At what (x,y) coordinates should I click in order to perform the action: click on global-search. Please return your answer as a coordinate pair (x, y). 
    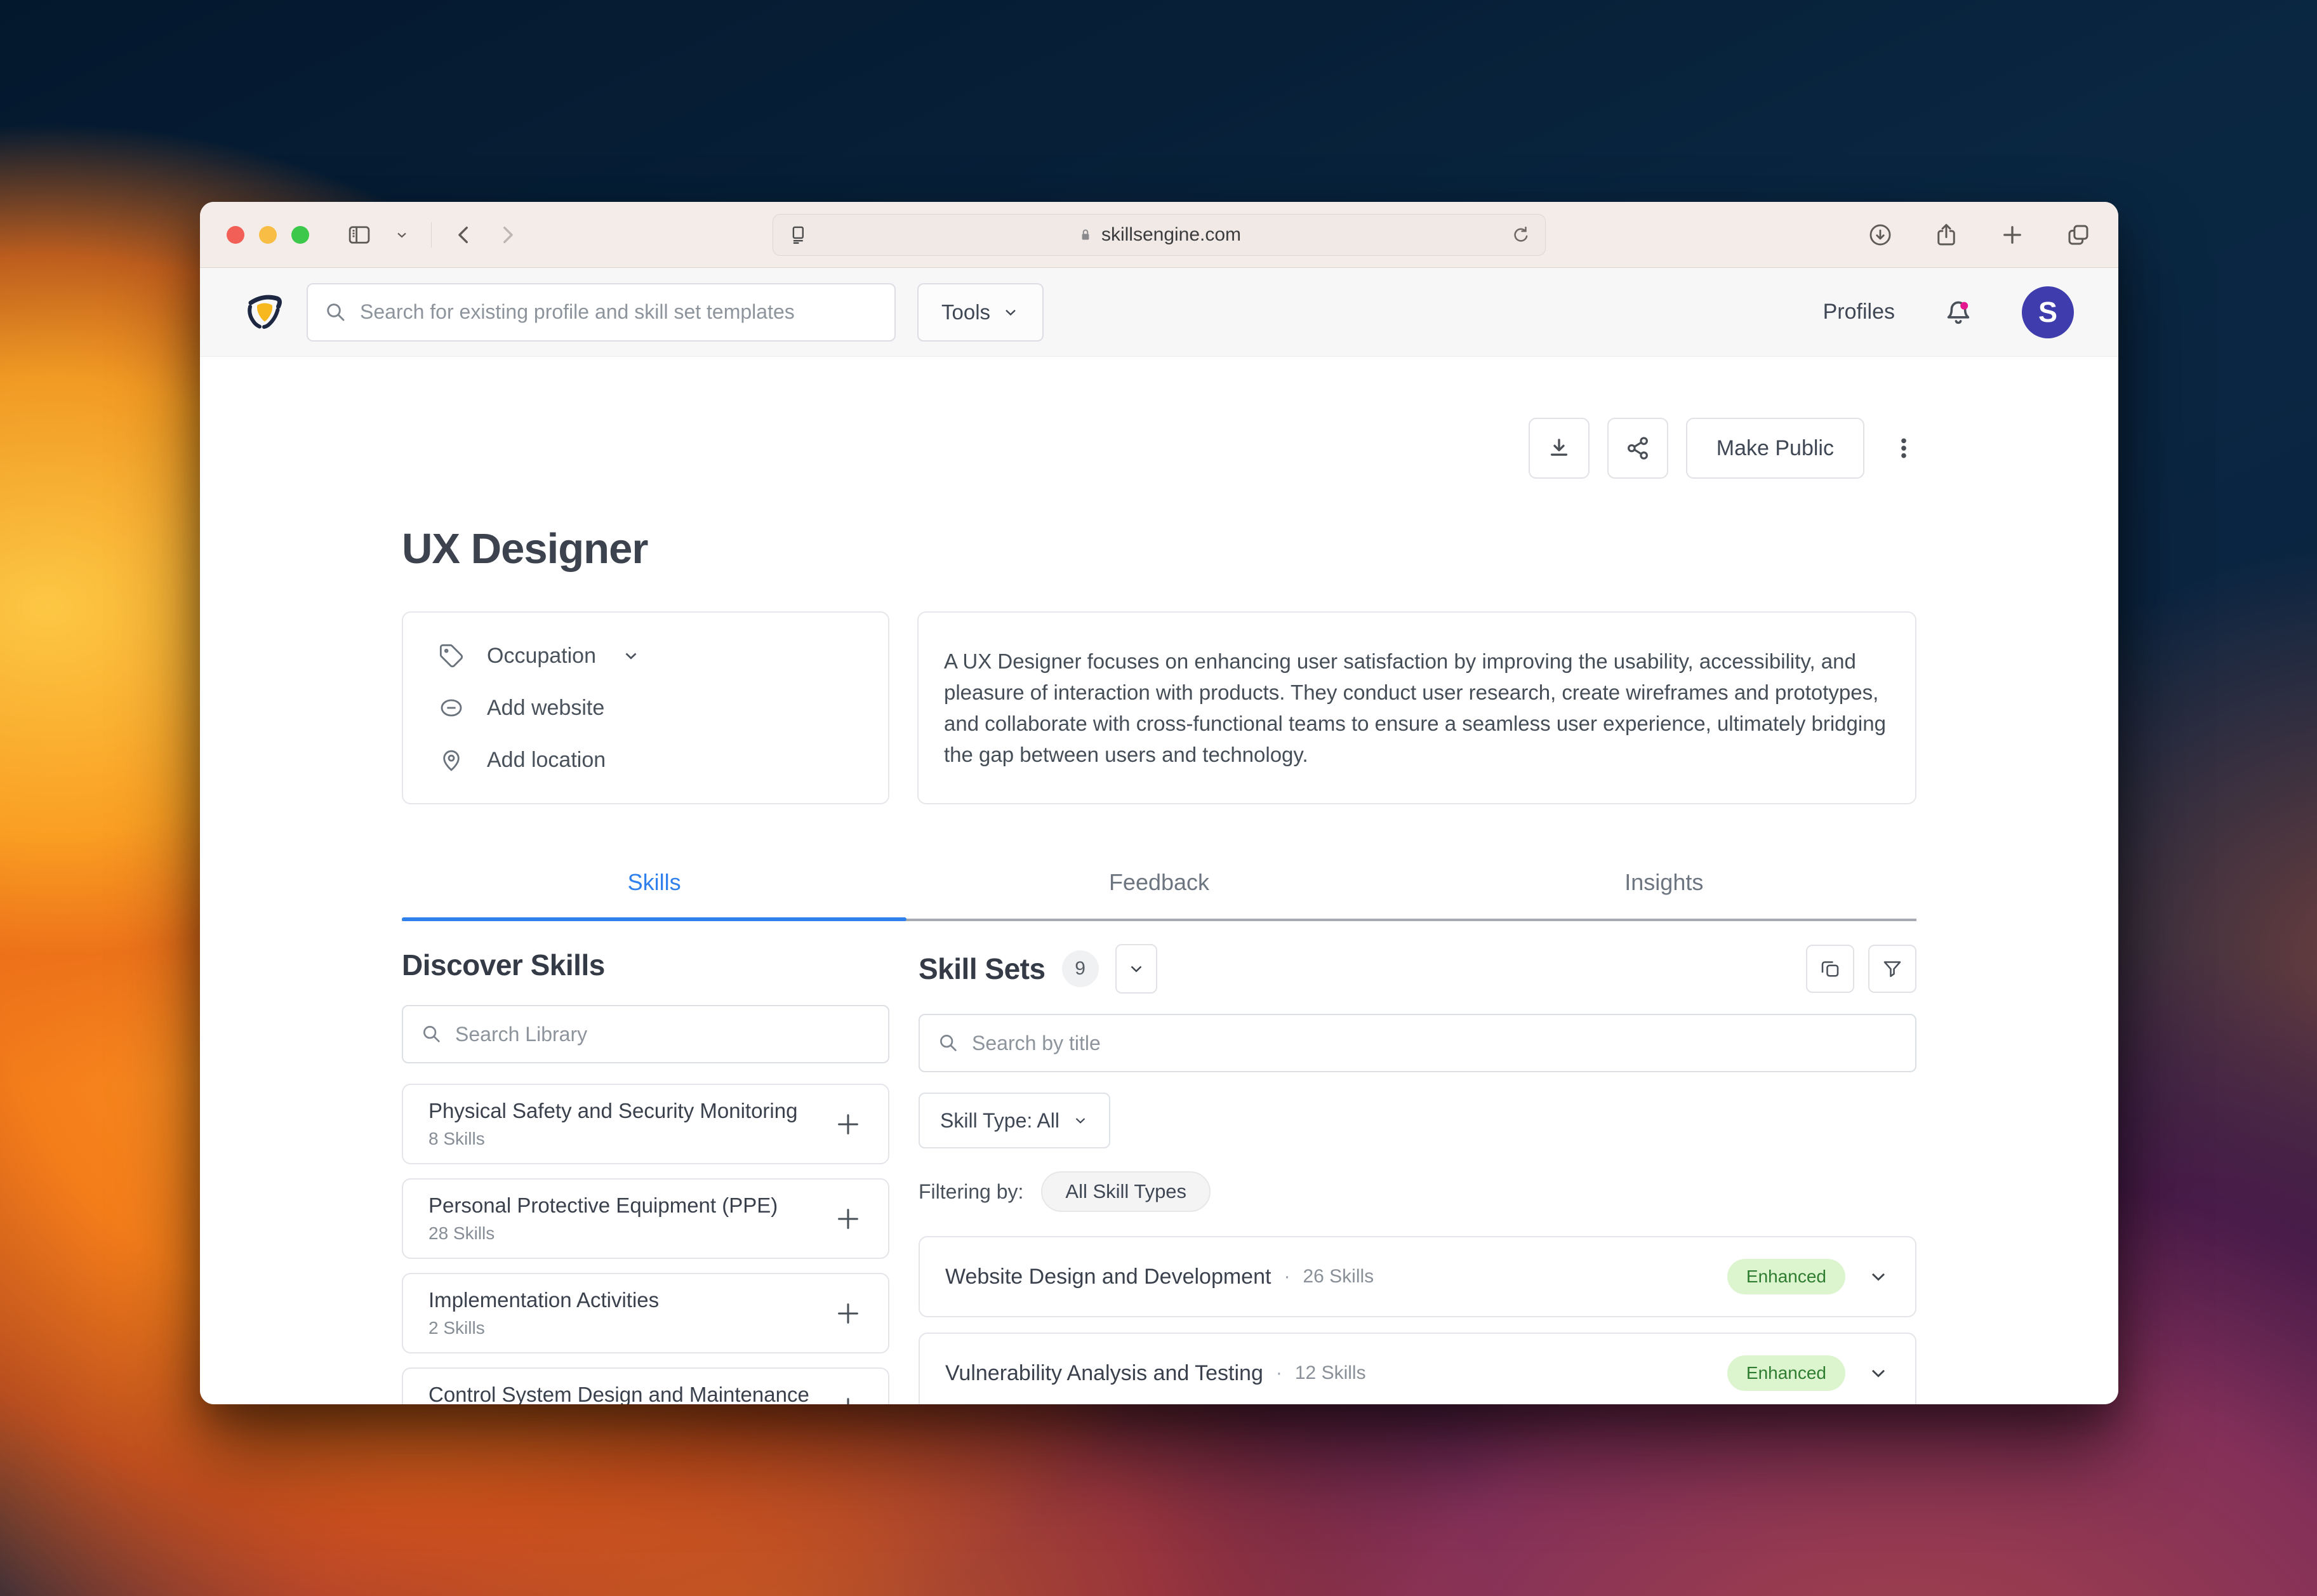
    Looking at the image, I should click on (601, 312).